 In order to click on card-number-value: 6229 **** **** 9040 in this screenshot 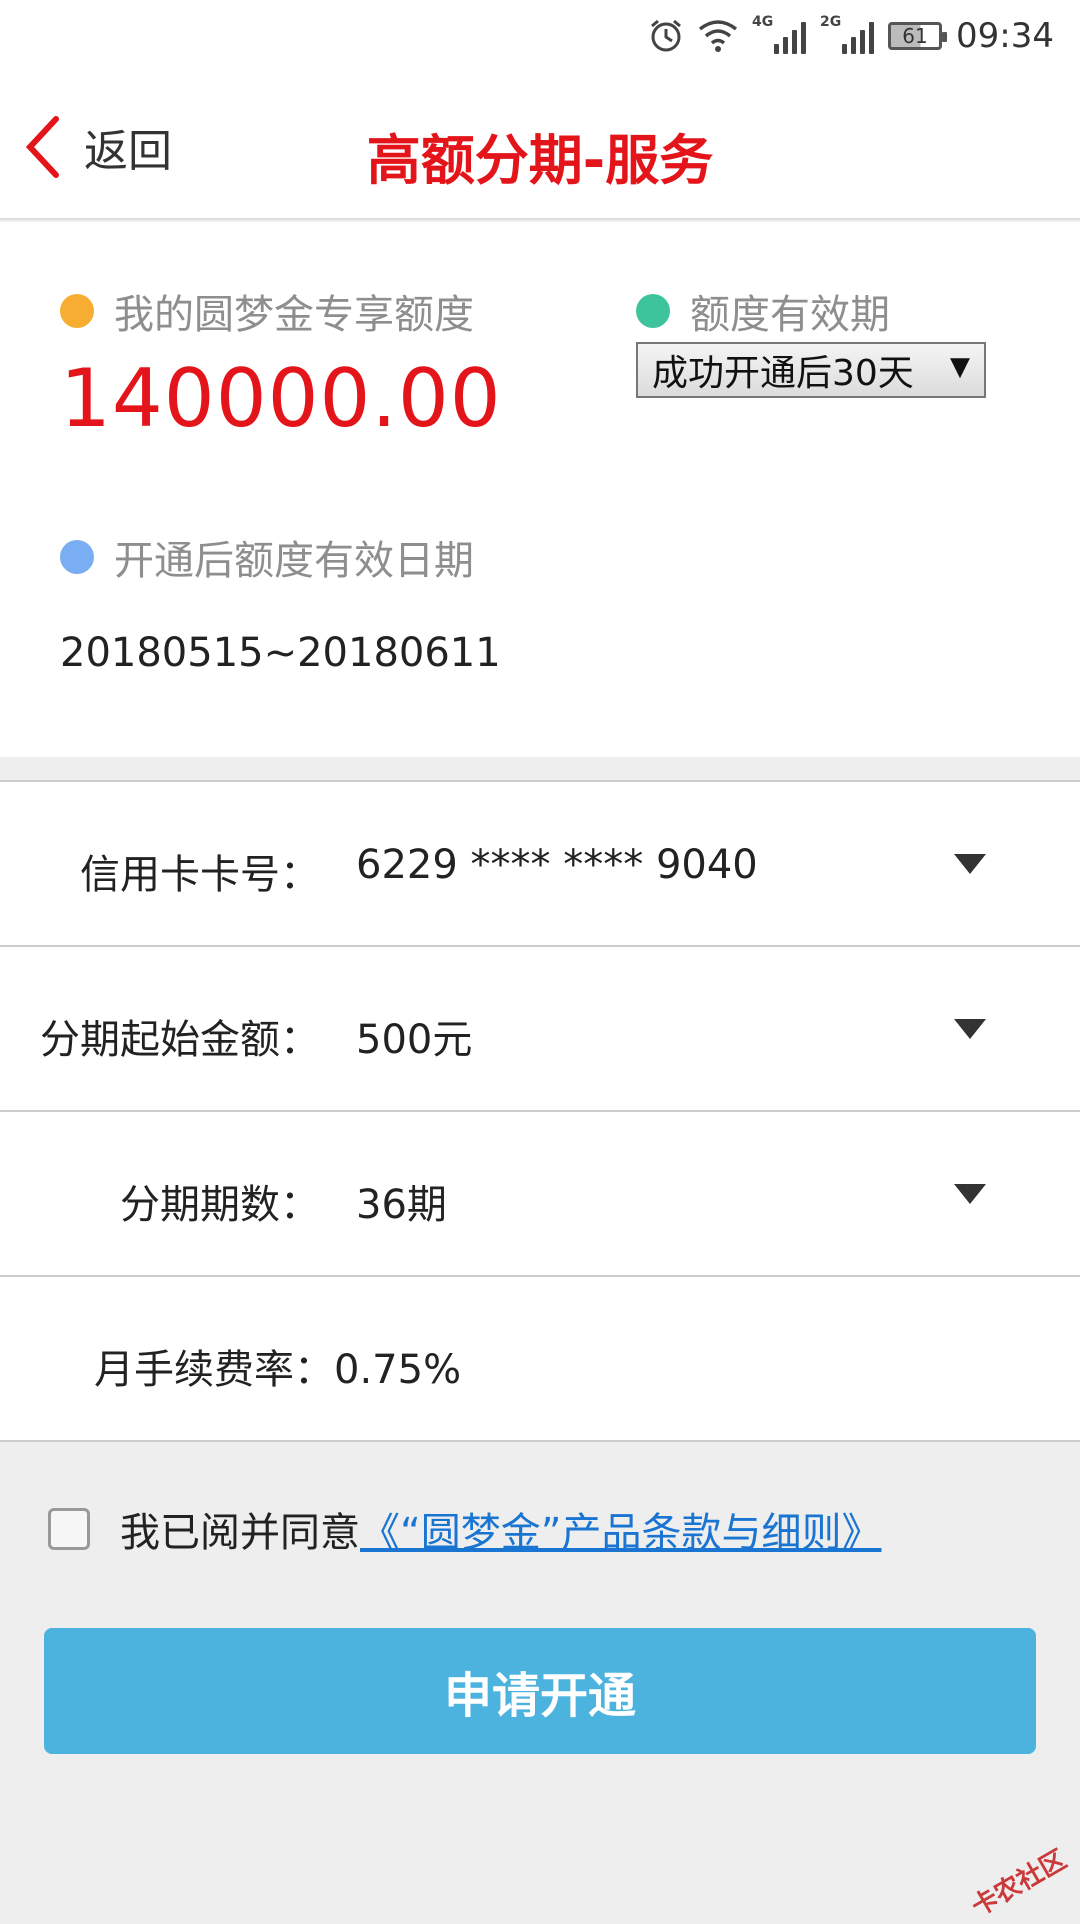, I will do `click(557, 865)`.